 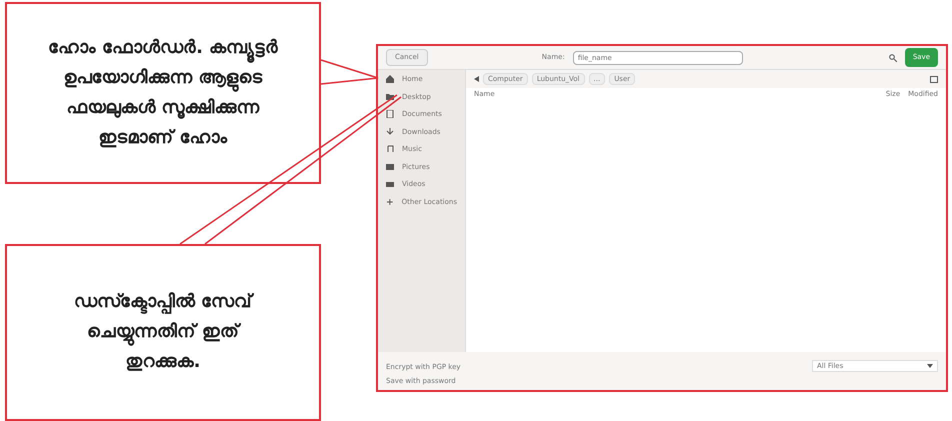 I want to click on plus-icon, so click(x=390, y=202).